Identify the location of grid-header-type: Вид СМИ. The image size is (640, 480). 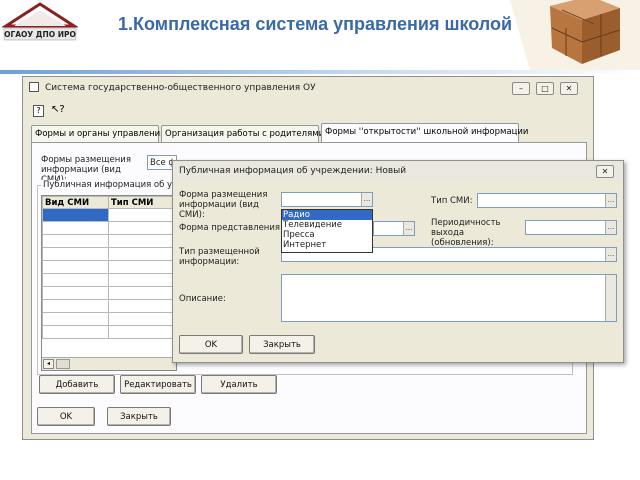
(75, 202).